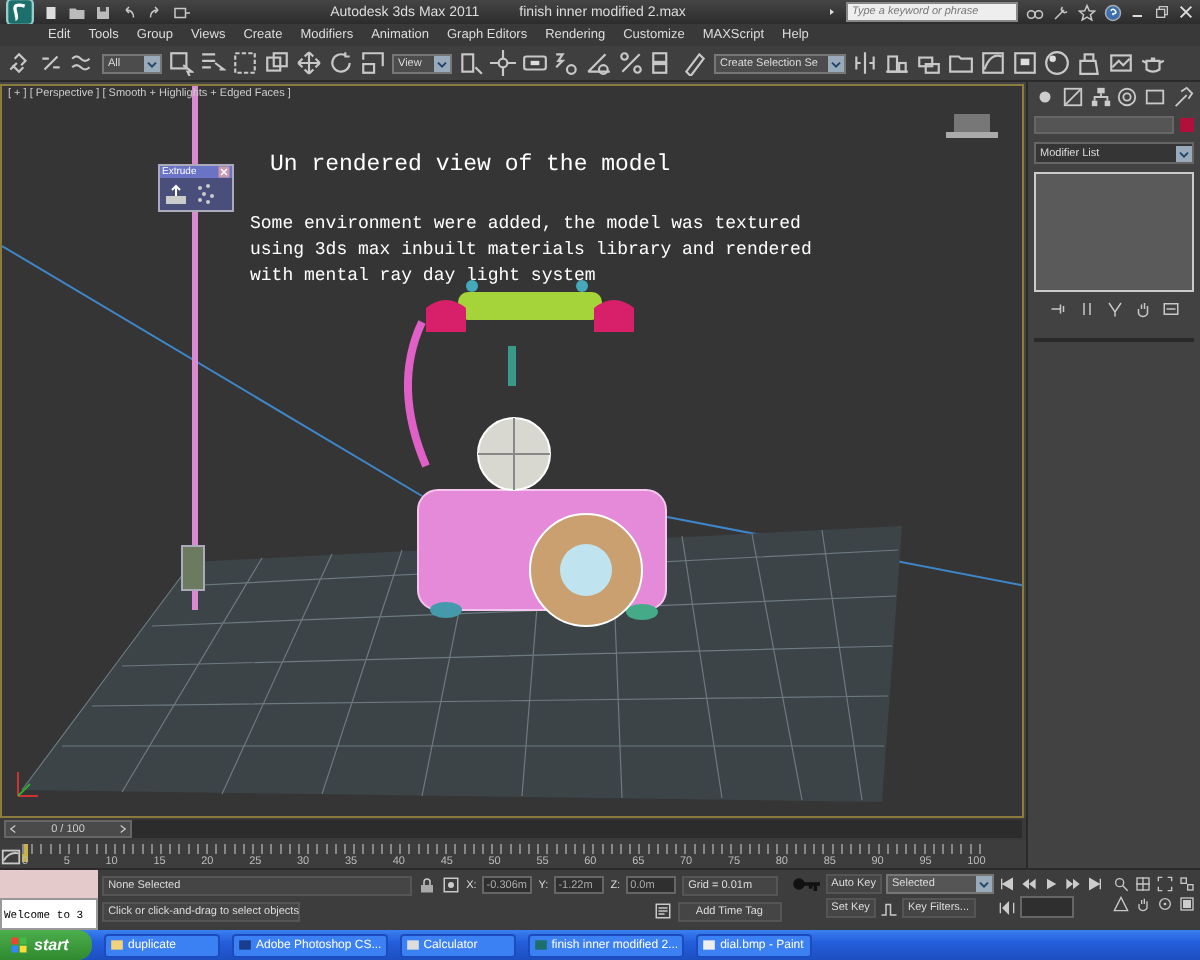  I want to click on percent-snap-icon, so click(631, 63).